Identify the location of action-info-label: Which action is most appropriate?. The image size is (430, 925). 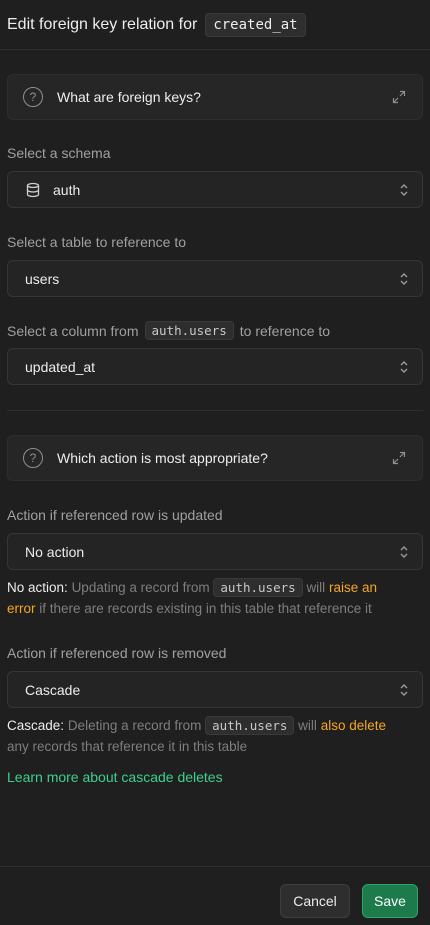
(162, 458).